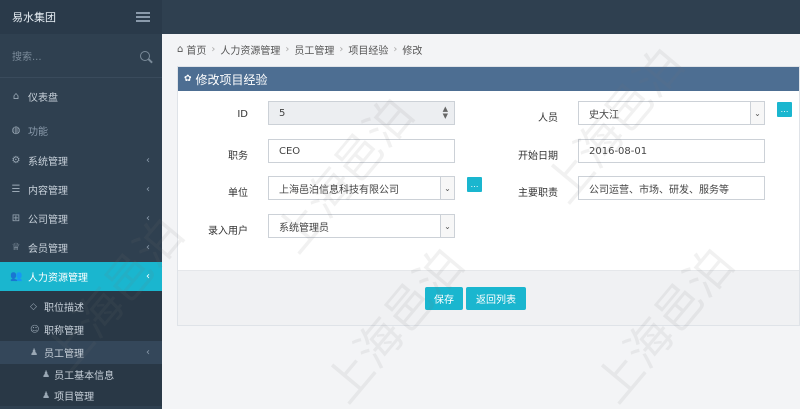  I want to click on person-select: 史大江 ⌄, so click(671, 113).